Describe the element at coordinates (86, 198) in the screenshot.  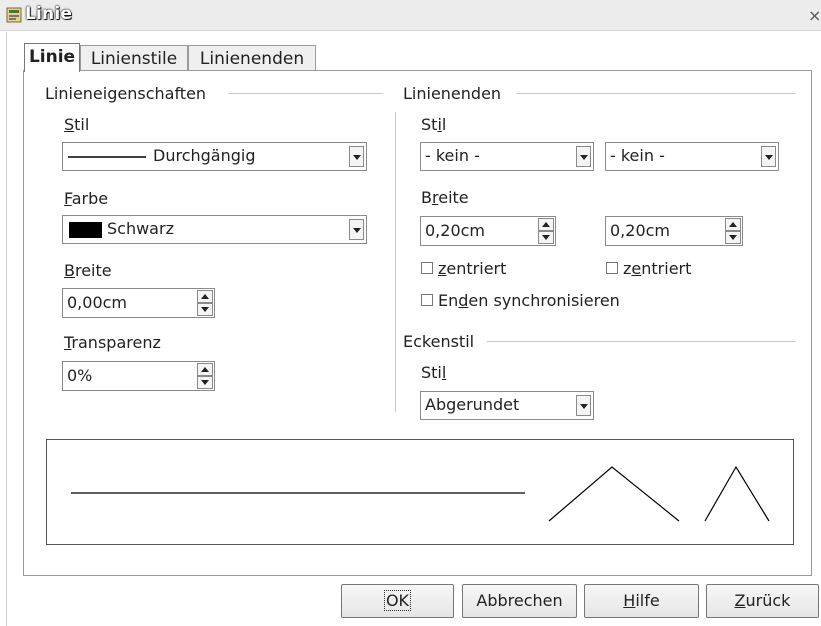
I see `color-label: Farbe` at that location.